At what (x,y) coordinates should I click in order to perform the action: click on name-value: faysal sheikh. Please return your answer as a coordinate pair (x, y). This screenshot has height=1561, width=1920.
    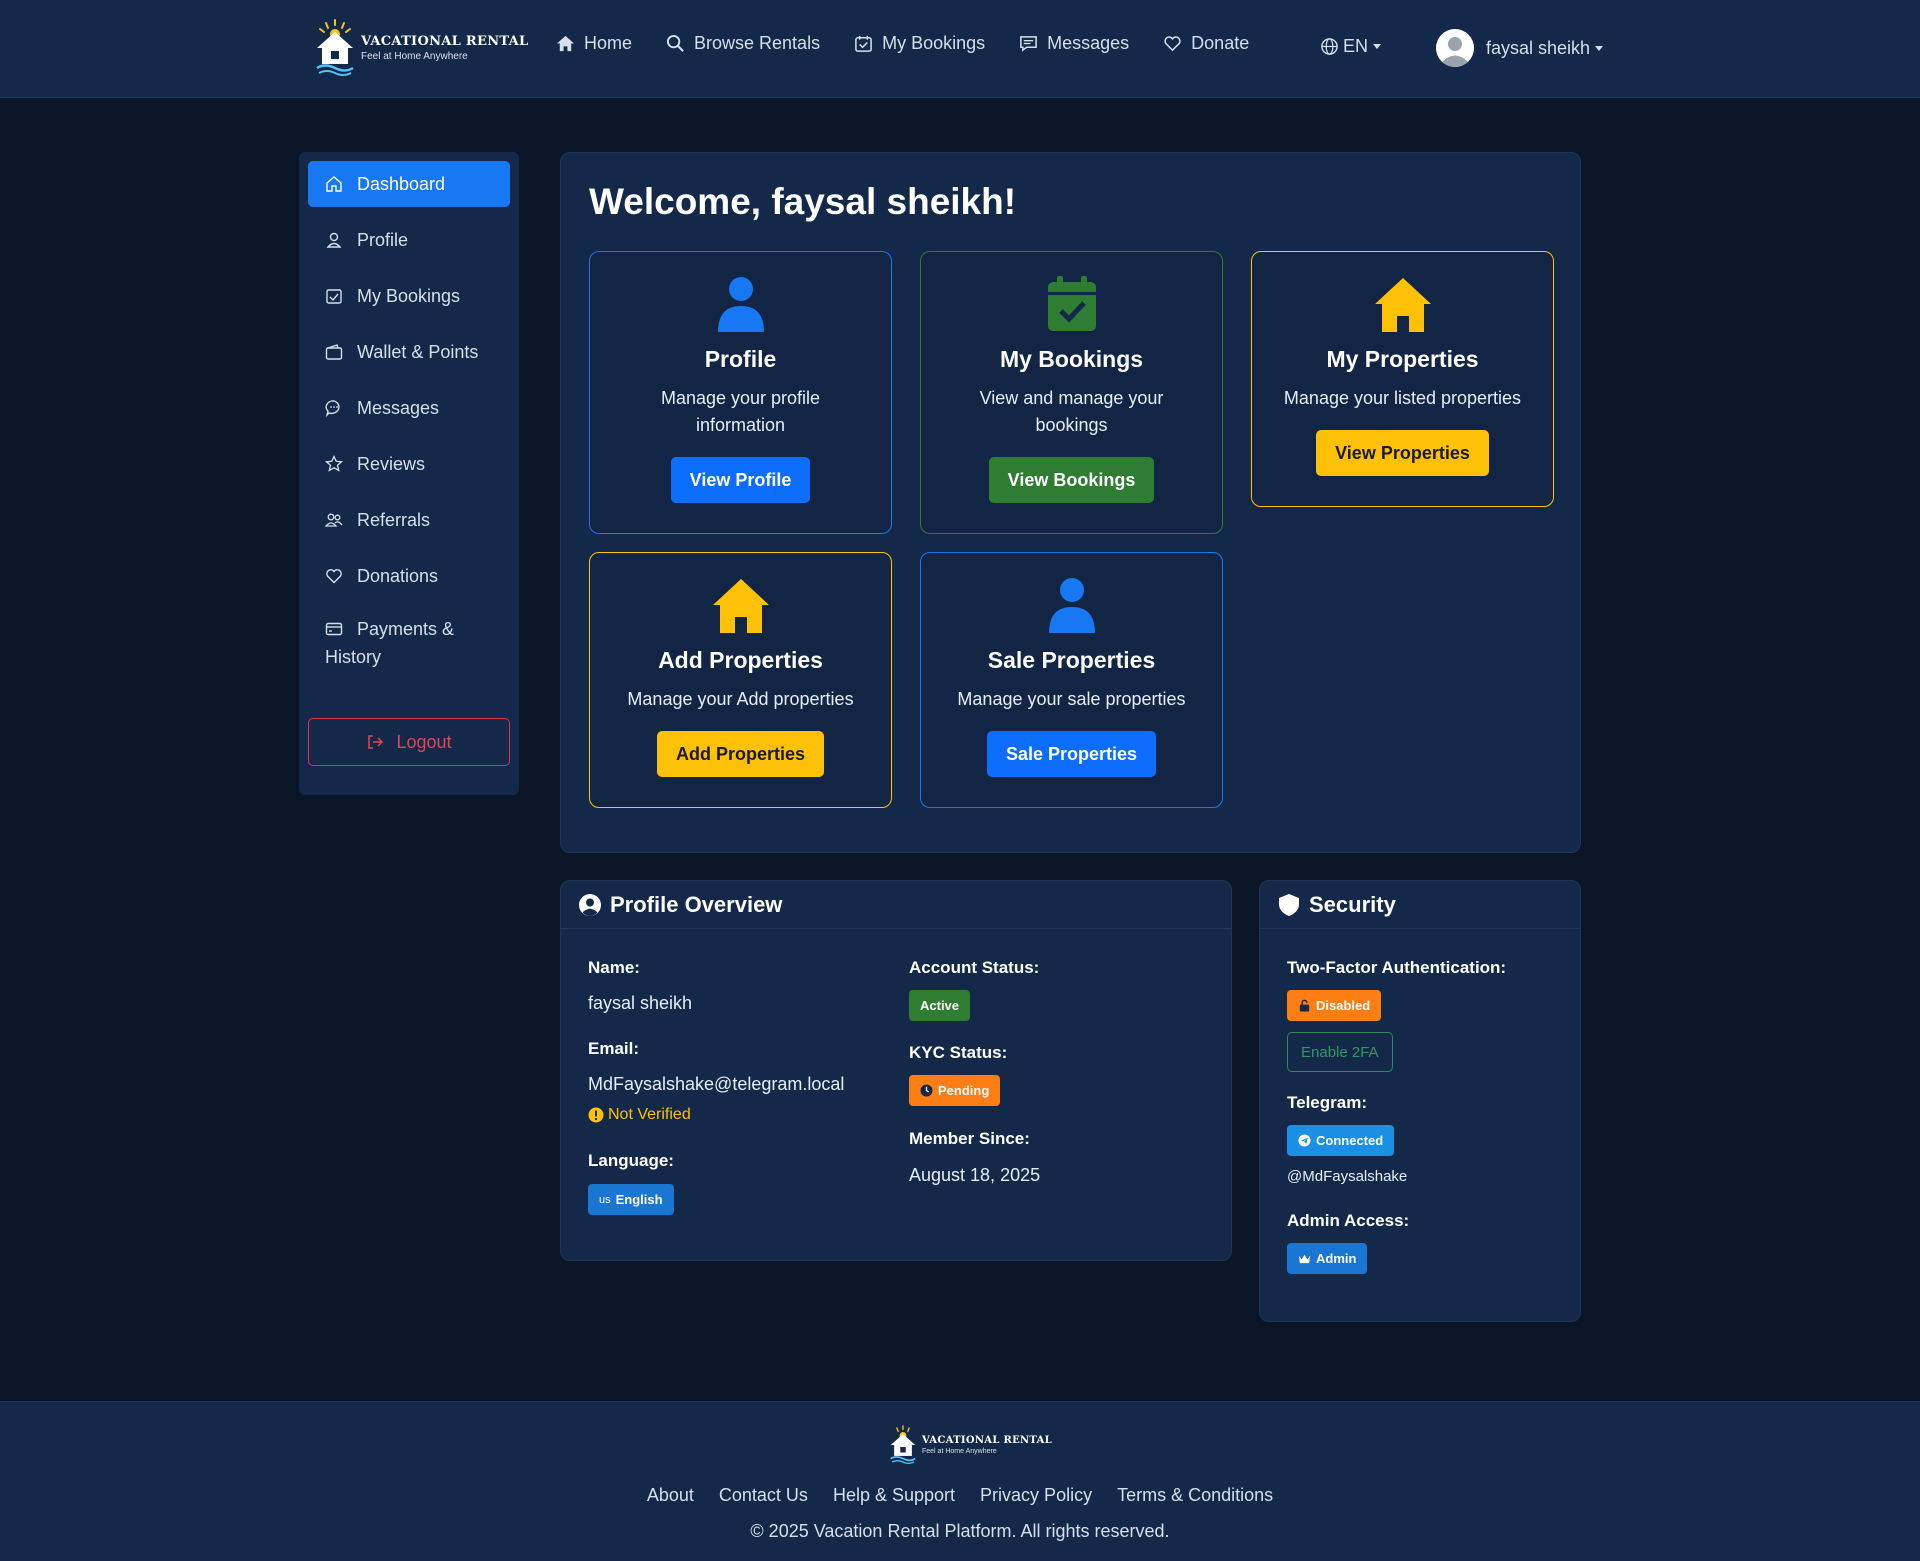
    Looking at the image, I should click on (640, 1003).